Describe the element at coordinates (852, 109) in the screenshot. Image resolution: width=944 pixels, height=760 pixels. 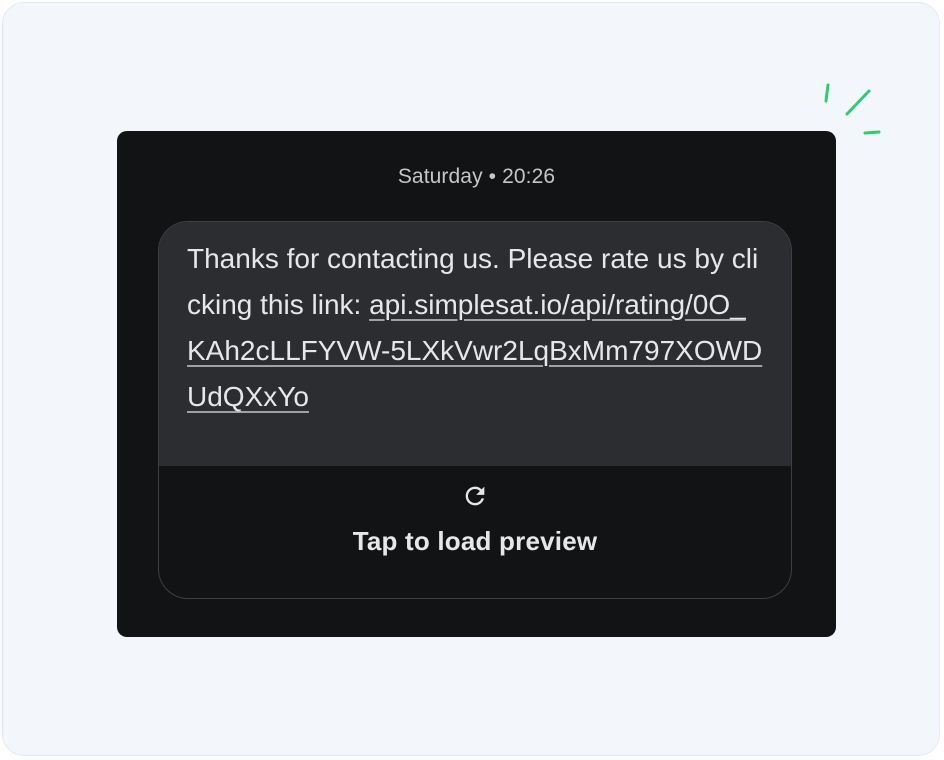
I see `sparkle-decoration-icon` at that location.